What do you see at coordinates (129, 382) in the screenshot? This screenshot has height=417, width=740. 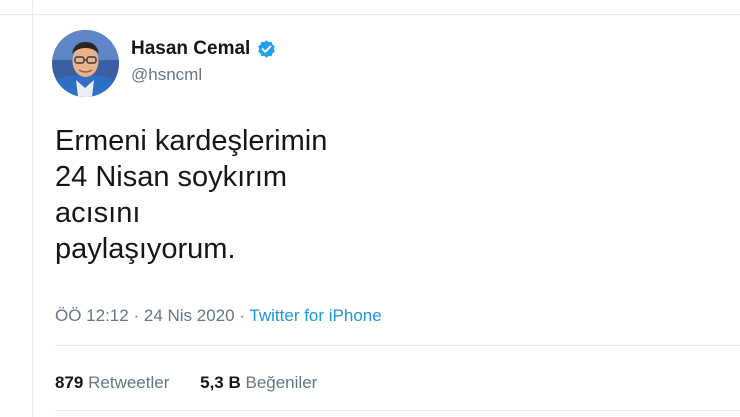 I see `retweets-label: Retweetler` at bounding box center [129, 382].